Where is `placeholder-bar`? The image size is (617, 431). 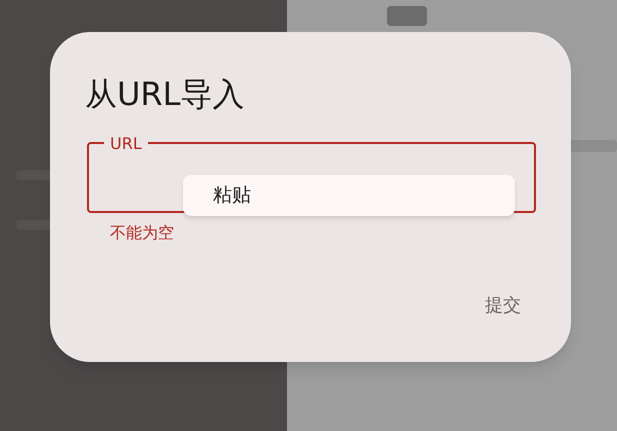 placeholder-bar is located at coordinates (407, 16).